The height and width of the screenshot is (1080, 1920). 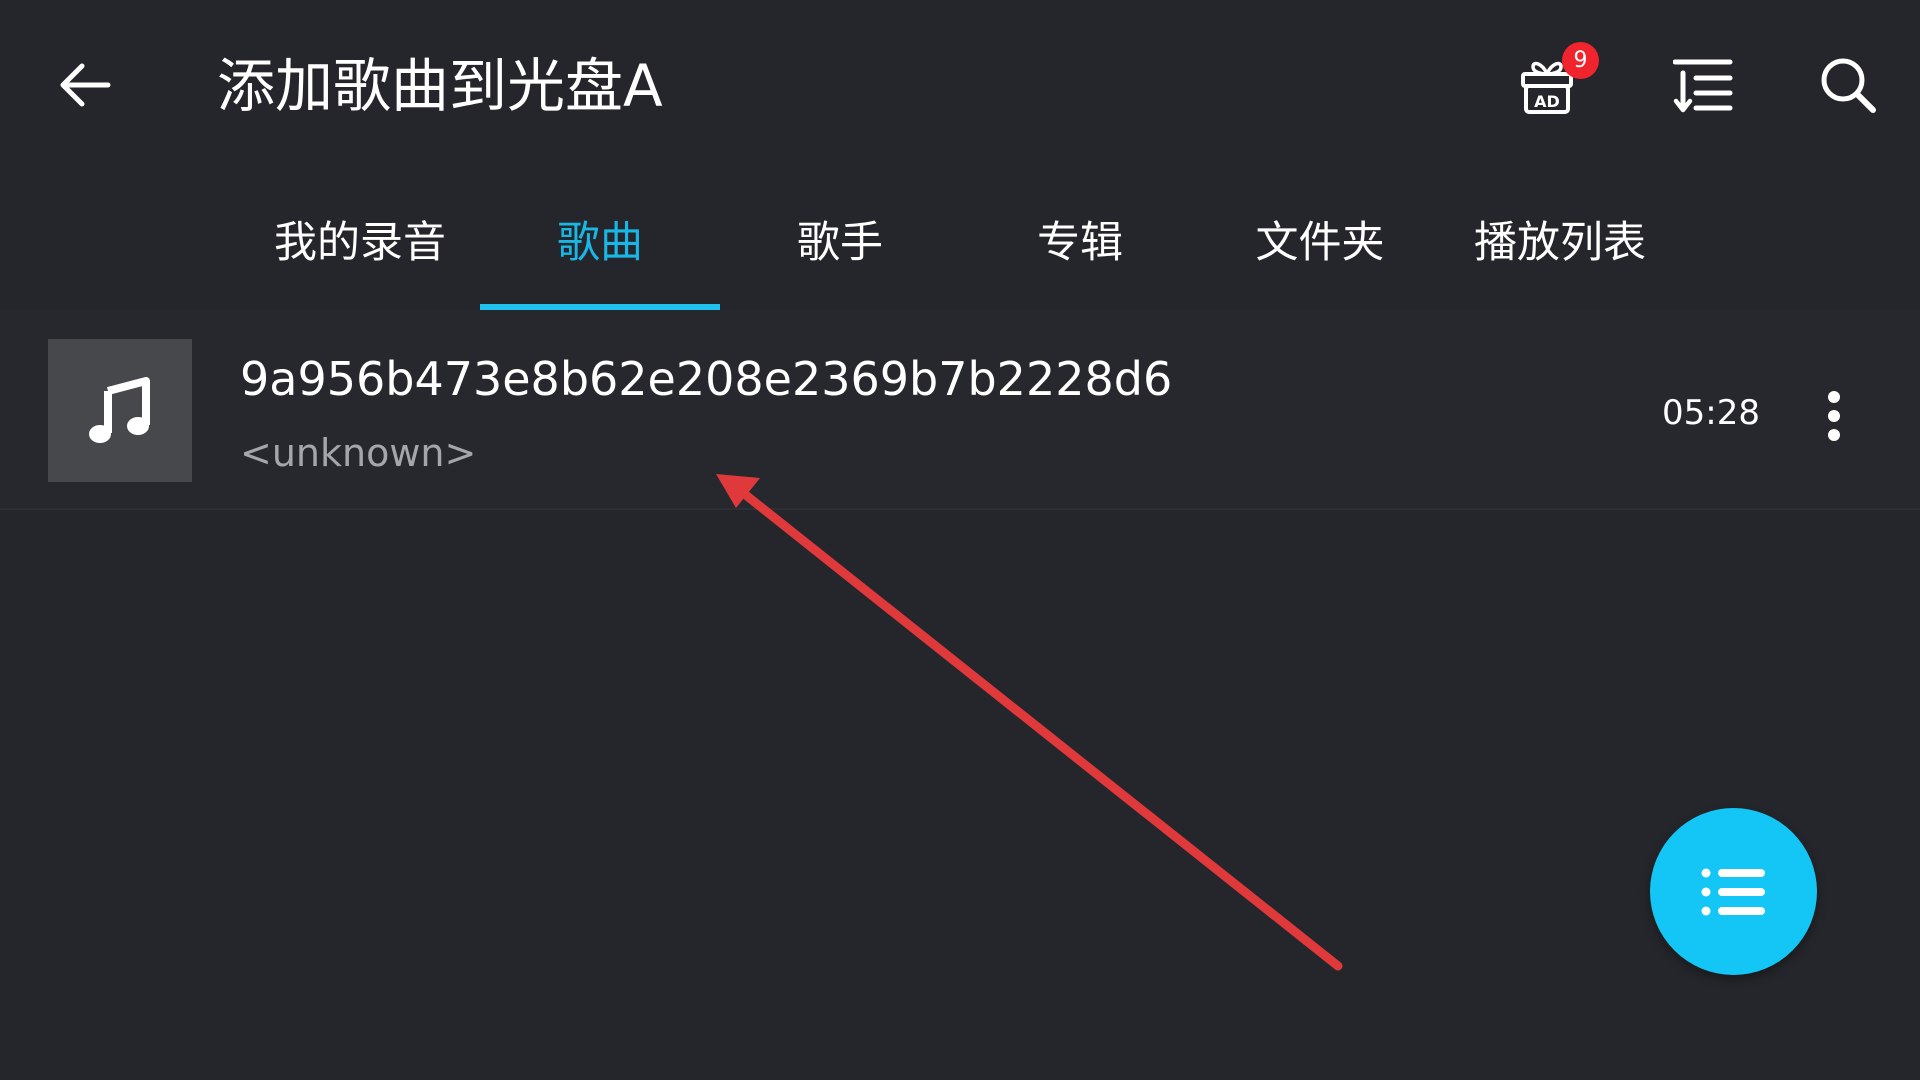 I want to click on fab-menu-button, so click(x=1733, y=891).